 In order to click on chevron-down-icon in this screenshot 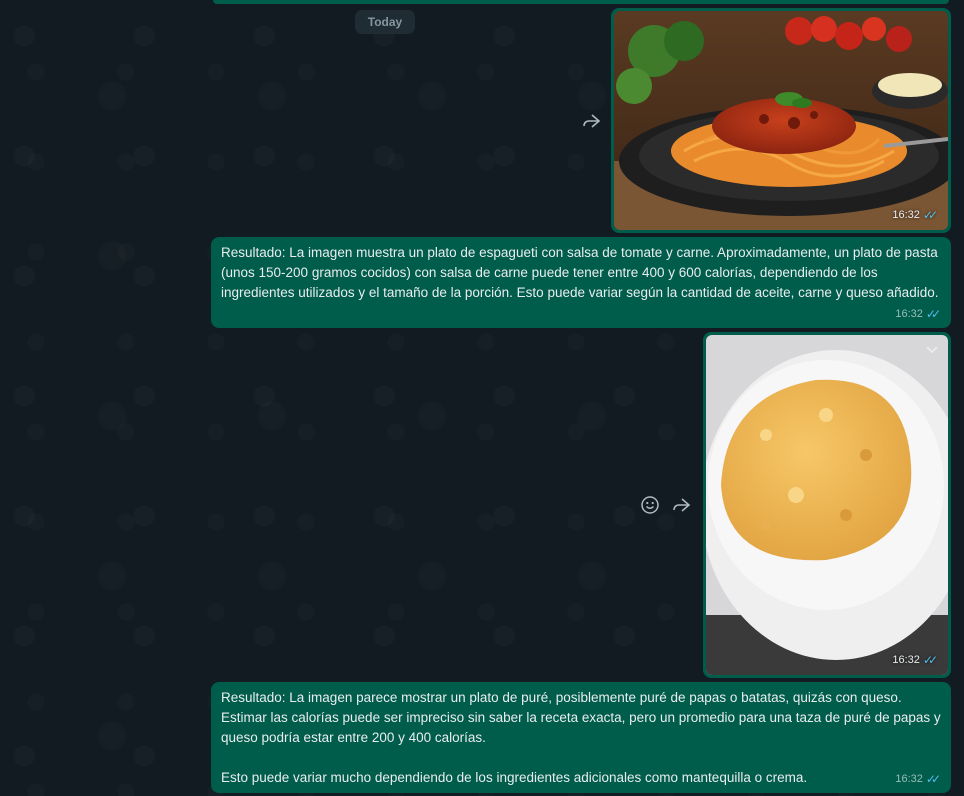, I will do `click(932, 349)`.